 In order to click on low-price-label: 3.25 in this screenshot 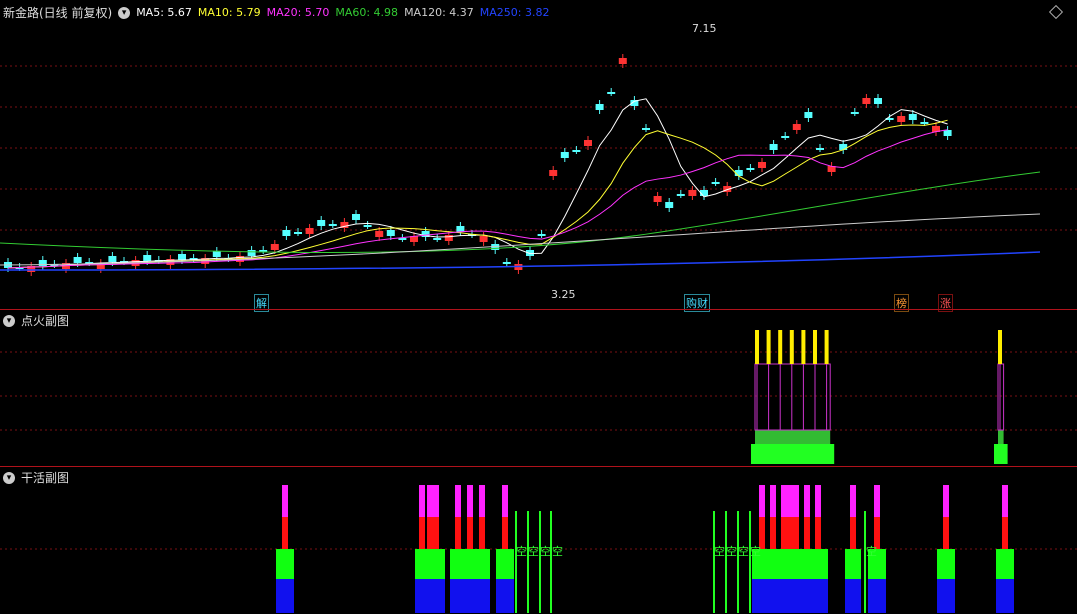, I will do `click(563, 294)`.